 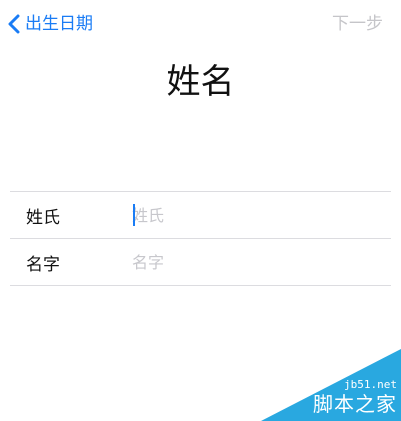 What do you see at coordinates (331, 385) in the screenshot?
I see `site-watermark: jb51.net 脚本之家` at bounding box center [331, 385].